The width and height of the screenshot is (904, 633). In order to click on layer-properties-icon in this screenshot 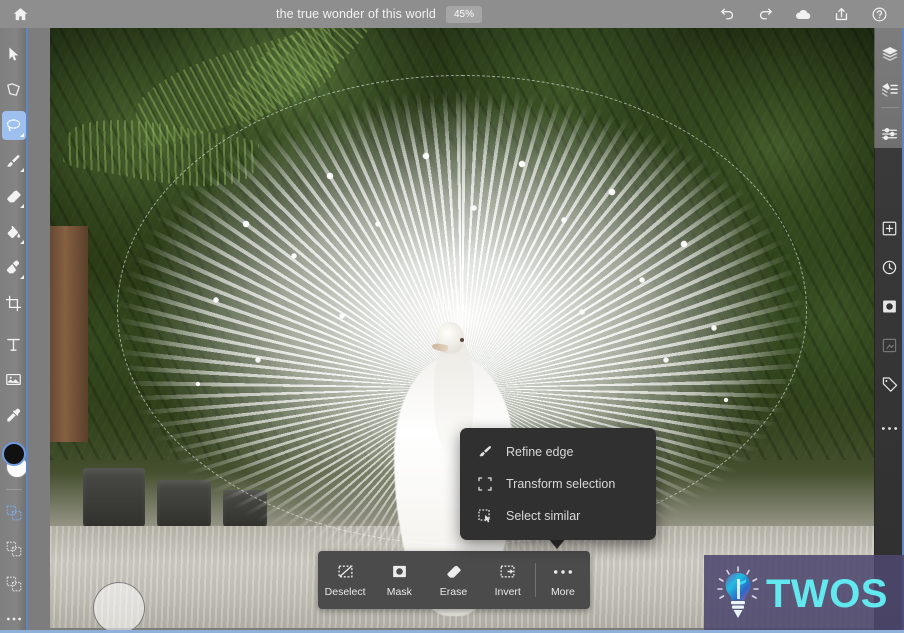, I will do `click(890, 89)`.